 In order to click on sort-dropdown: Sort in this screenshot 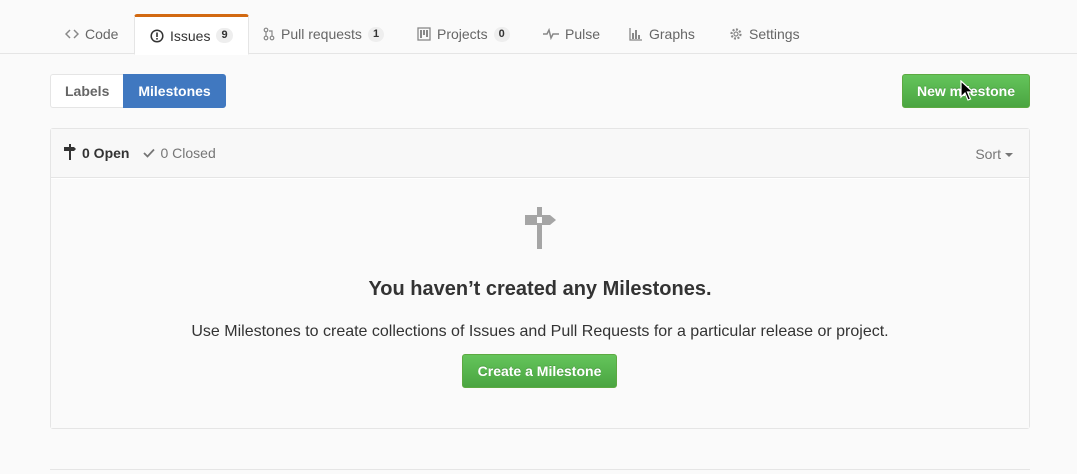, I will do `click(994, 153)`.